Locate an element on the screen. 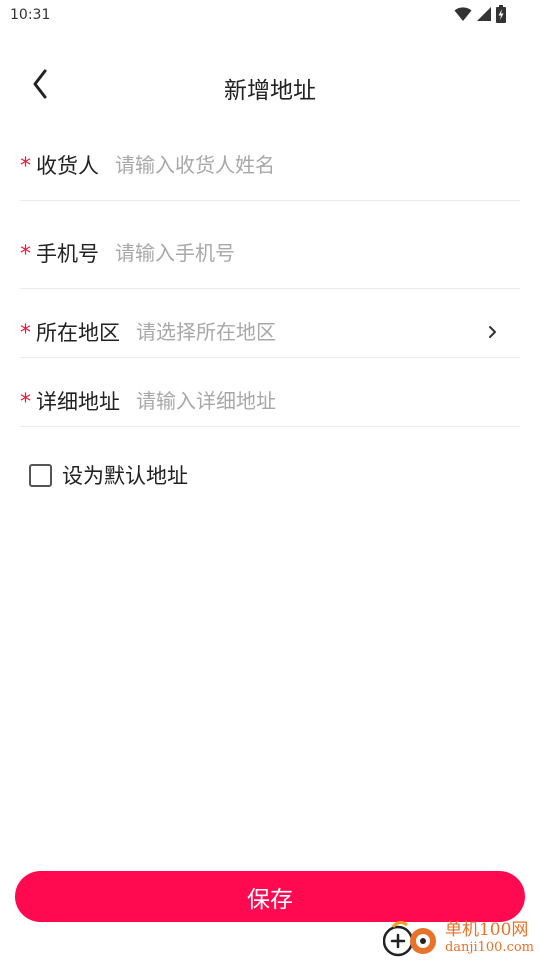 Image resolution: width=540 pixels, height=960 pixels. cellular-signal-icon is located at coordinates (484, 16).